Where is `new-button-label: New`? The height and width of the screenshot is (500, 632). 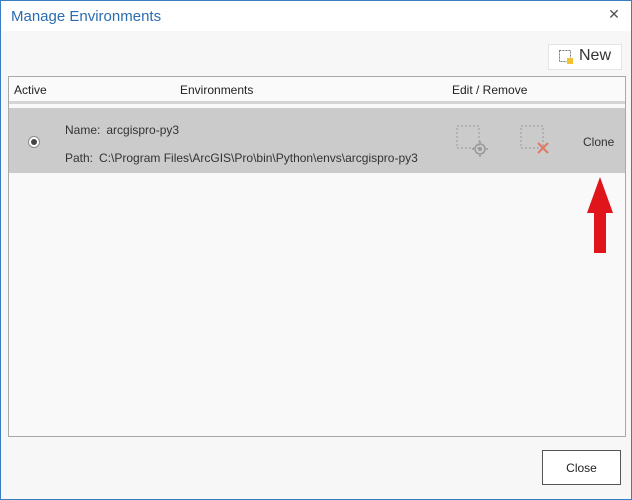 new-button-label: New is located at coordinates (595, 55).